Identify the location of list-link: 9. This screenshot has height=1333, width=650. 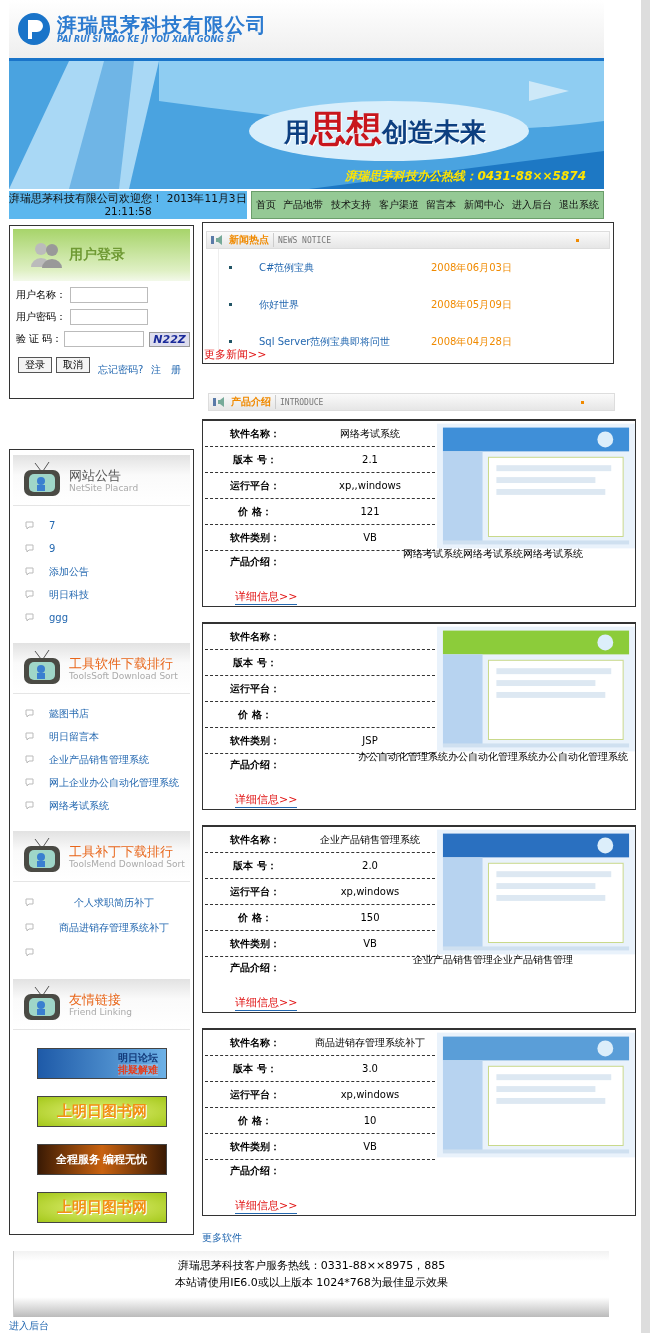
(52, 548).